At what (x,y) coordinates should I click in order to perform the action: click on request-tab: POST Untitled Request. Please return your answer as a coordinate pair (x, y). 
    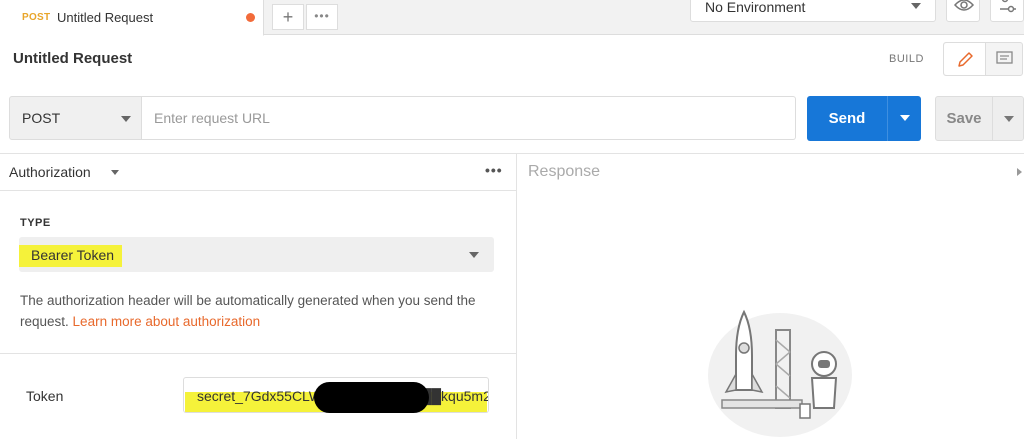
    Looking at the image, I should click on (132, 18).